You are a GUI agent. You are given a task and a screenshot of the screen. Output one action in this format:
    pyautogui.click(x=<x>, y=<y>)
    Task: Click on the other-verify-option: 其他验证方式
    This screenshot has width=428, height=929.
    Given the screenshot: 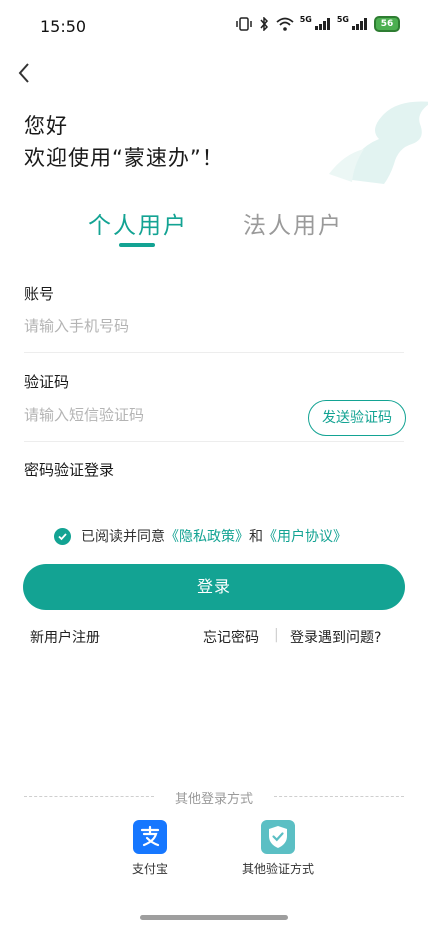 What is the action you would take?
    pyautogui.click(x=278, y=848)
    